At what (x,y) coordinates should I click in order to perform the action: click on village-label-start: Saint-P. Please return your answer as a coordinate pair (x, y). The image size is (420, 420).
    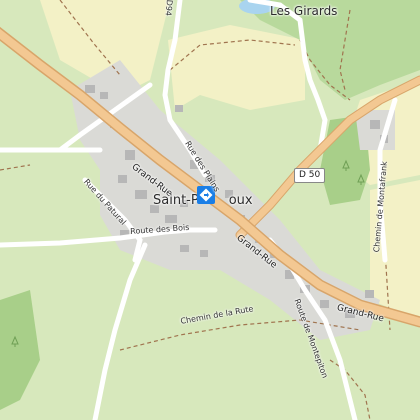
    Looking at the image, I should click on (176, 200).